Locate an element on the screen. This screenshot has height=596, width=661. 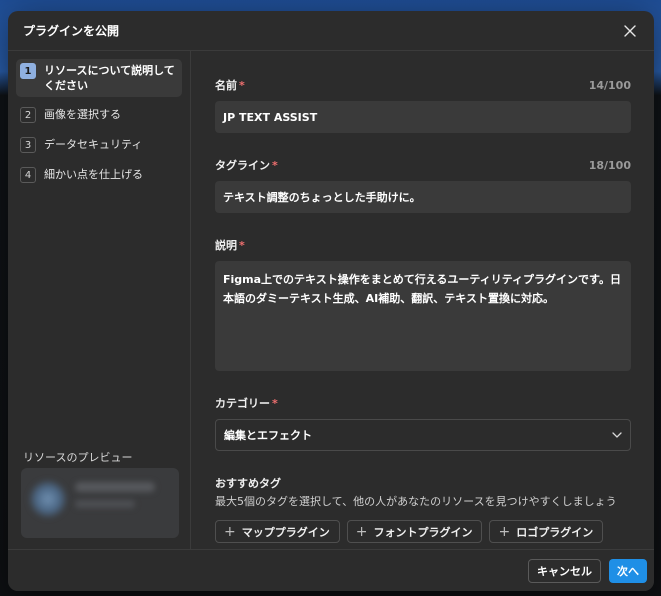
step-item-4: 4 細かい点を仕上げる is located at coordinates (99, 175).